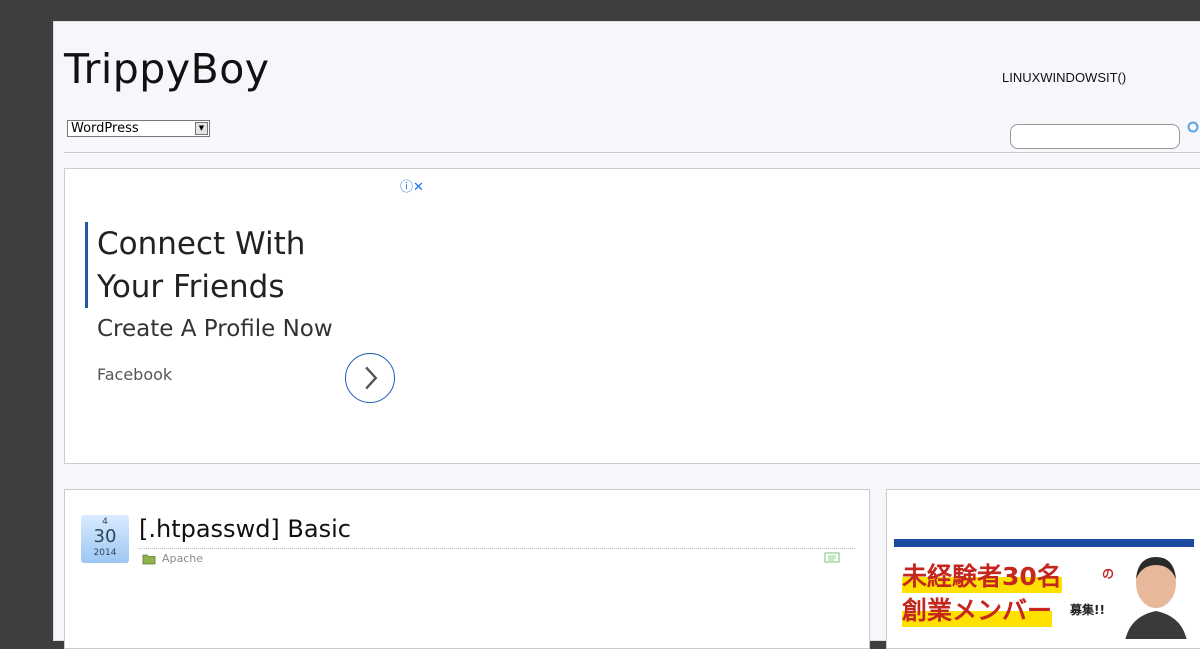 This screenshot has height=649, width=1200. What do you see at coordinates (412, 185) in the screenshot?
I see `ad-close-icon: ⓘ✕` at bounding box center [412, 185].